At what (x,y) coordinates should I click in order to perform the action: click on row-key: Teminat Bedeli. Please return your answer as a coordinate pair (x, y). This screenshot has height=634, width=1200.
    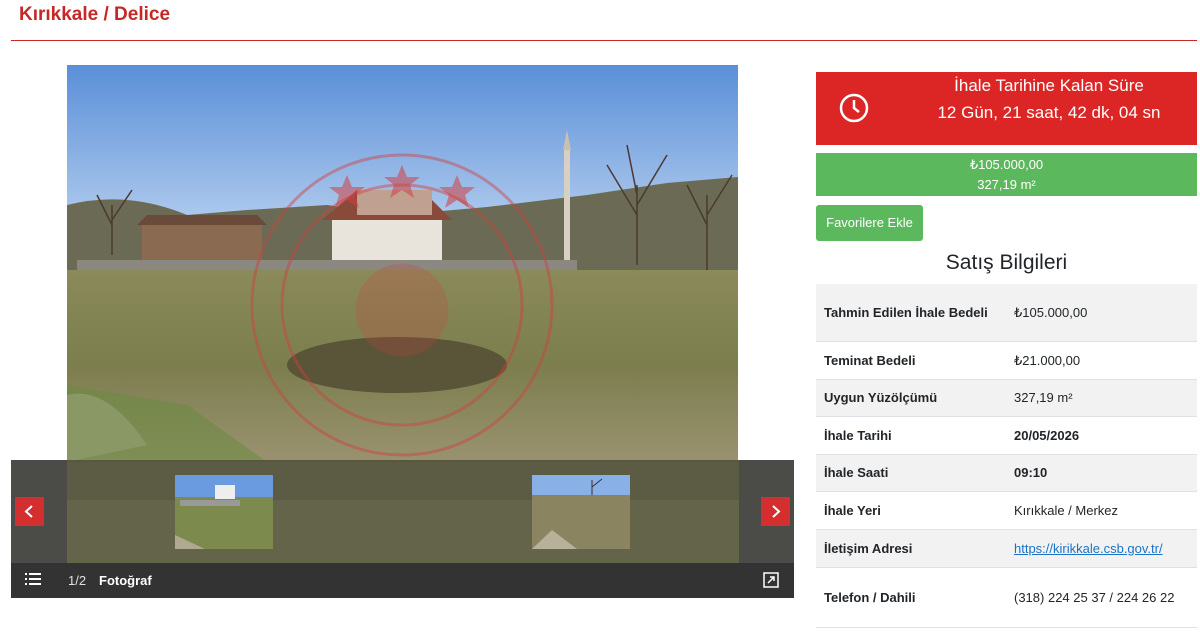
    Looking at the image, I should click on (911, 360).